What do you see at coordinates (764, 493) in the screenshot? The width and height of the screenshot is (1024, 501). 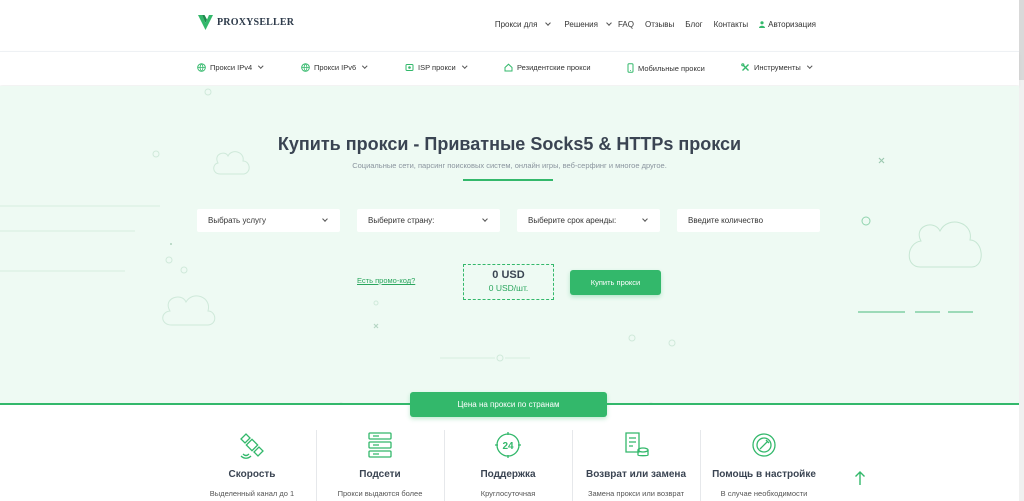 I see `feature-description: В случае необходимости` at bounding box center [764, 493].